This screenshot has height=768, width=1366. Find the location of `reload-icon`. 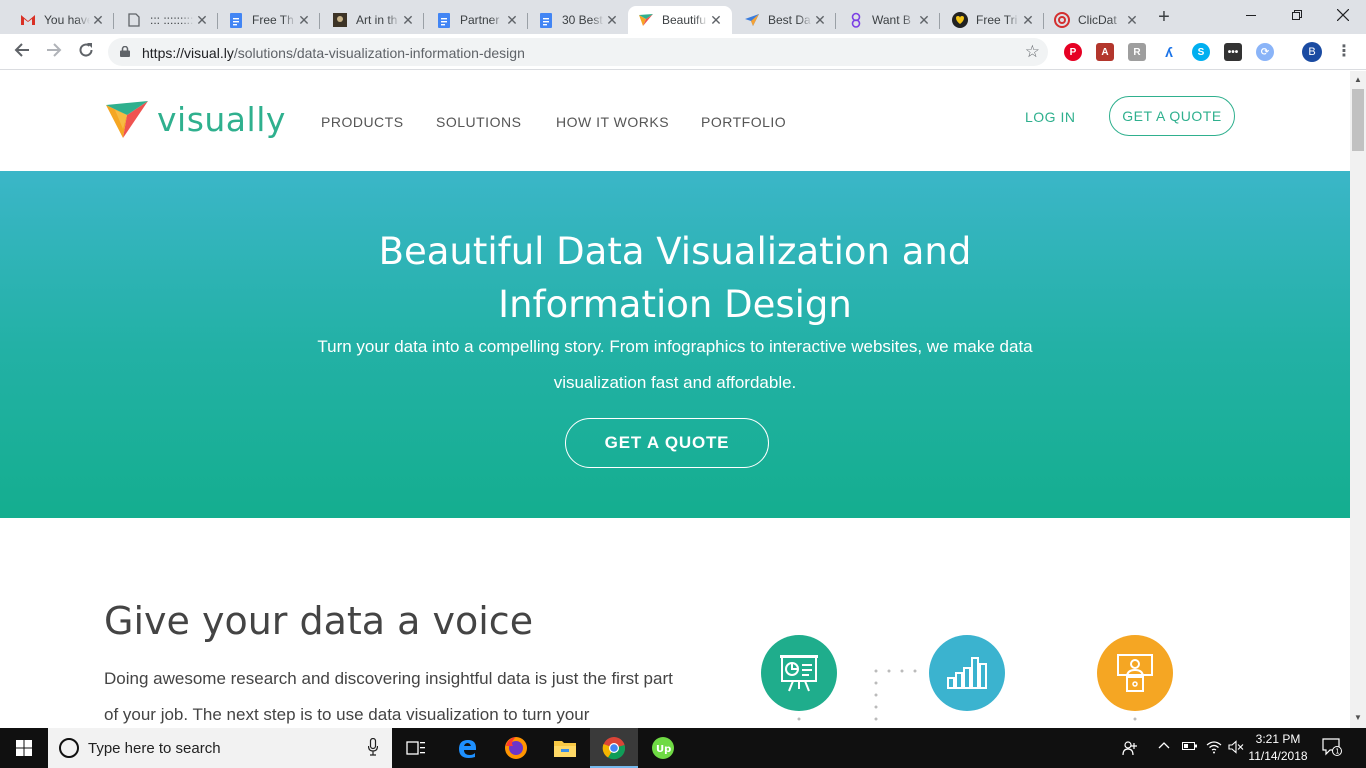

reload-icon is located at coordinates (86, 50).